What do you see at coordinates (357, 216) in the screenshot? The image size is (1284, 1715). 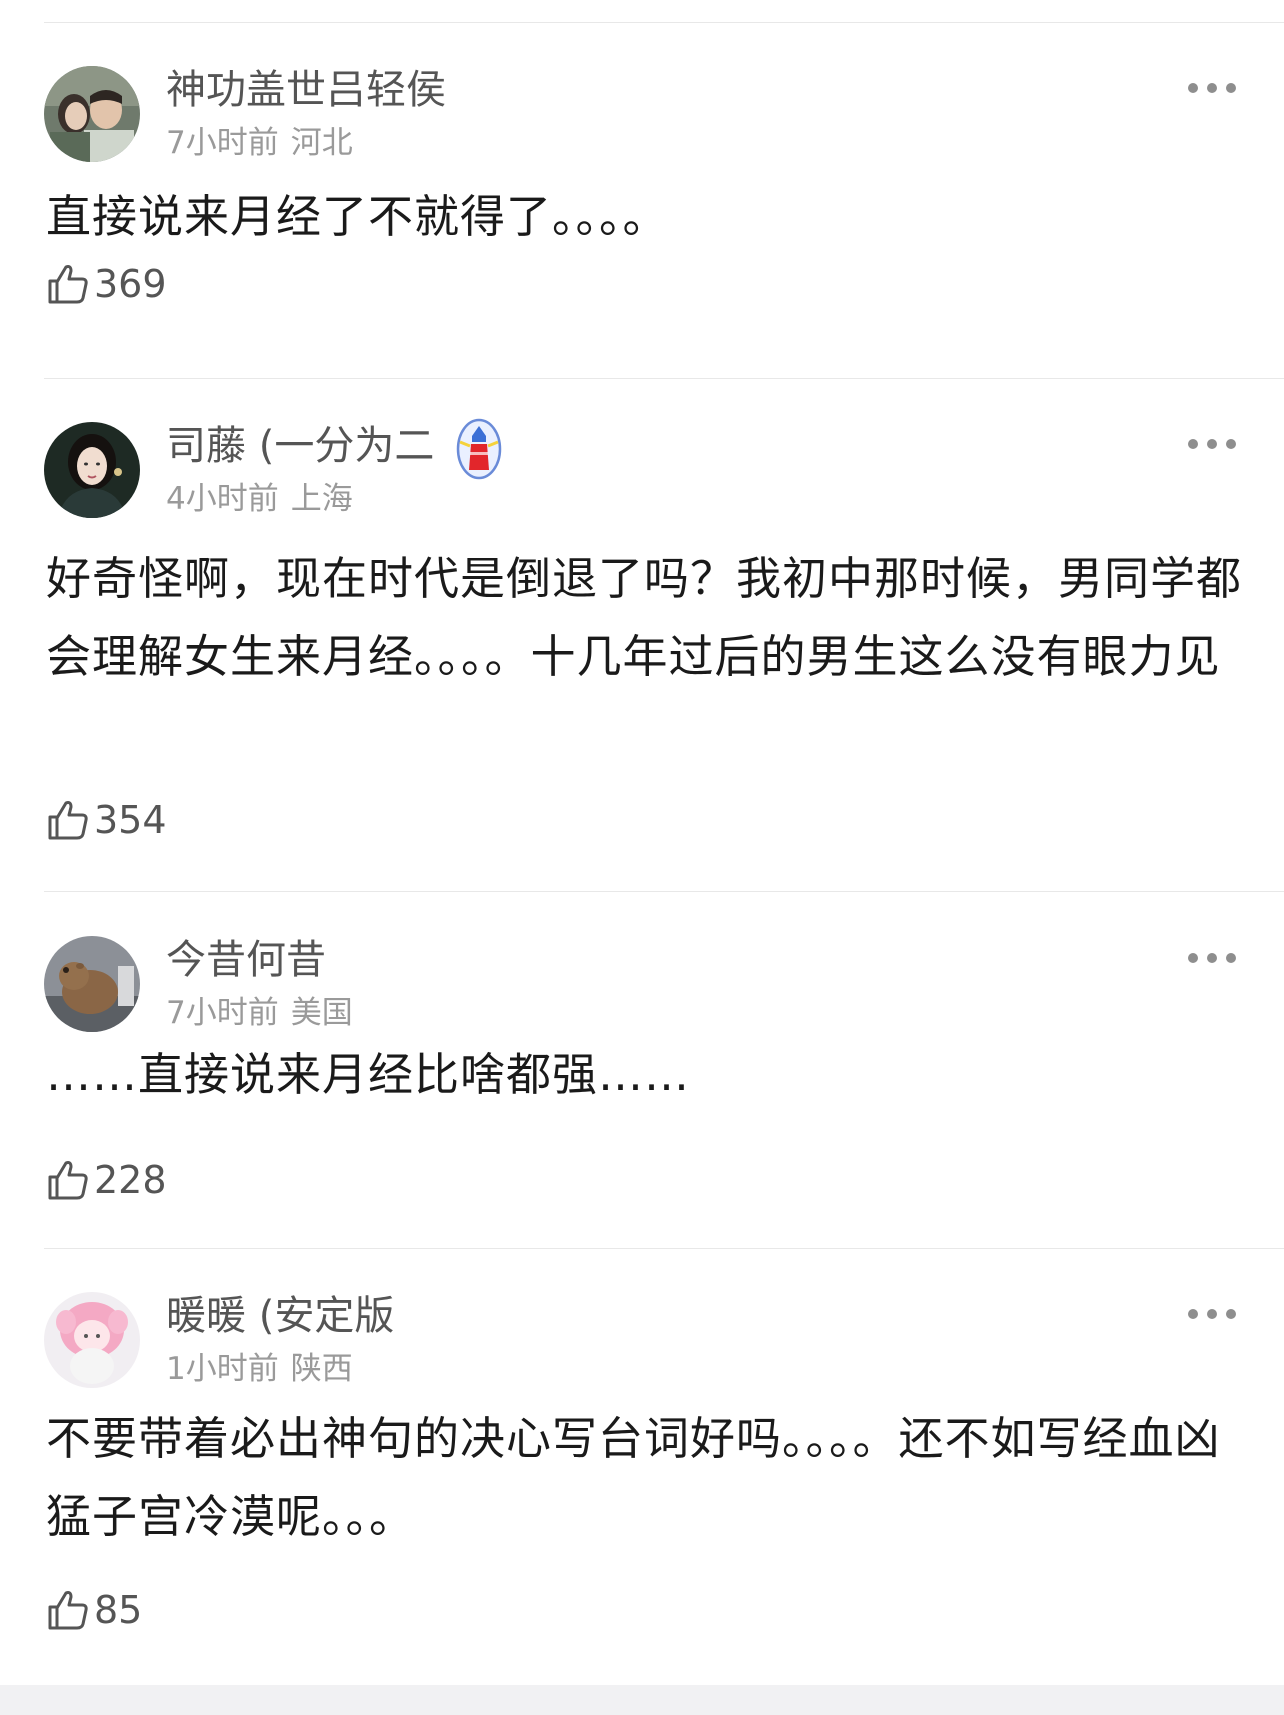 I see `comment-content: 直接说来月经了不就得了。。。。` at bounding box center [357, 216].